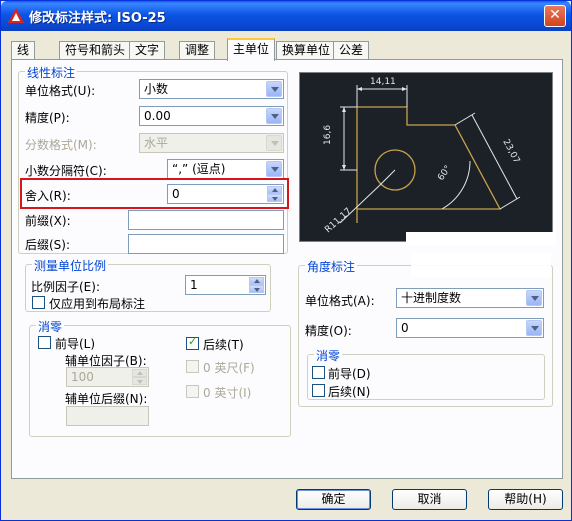  What do you see at coordinates (50, 326) in the screenshot?
I see `zero-suppression-title: 消零` at bounding box center [50, 326].